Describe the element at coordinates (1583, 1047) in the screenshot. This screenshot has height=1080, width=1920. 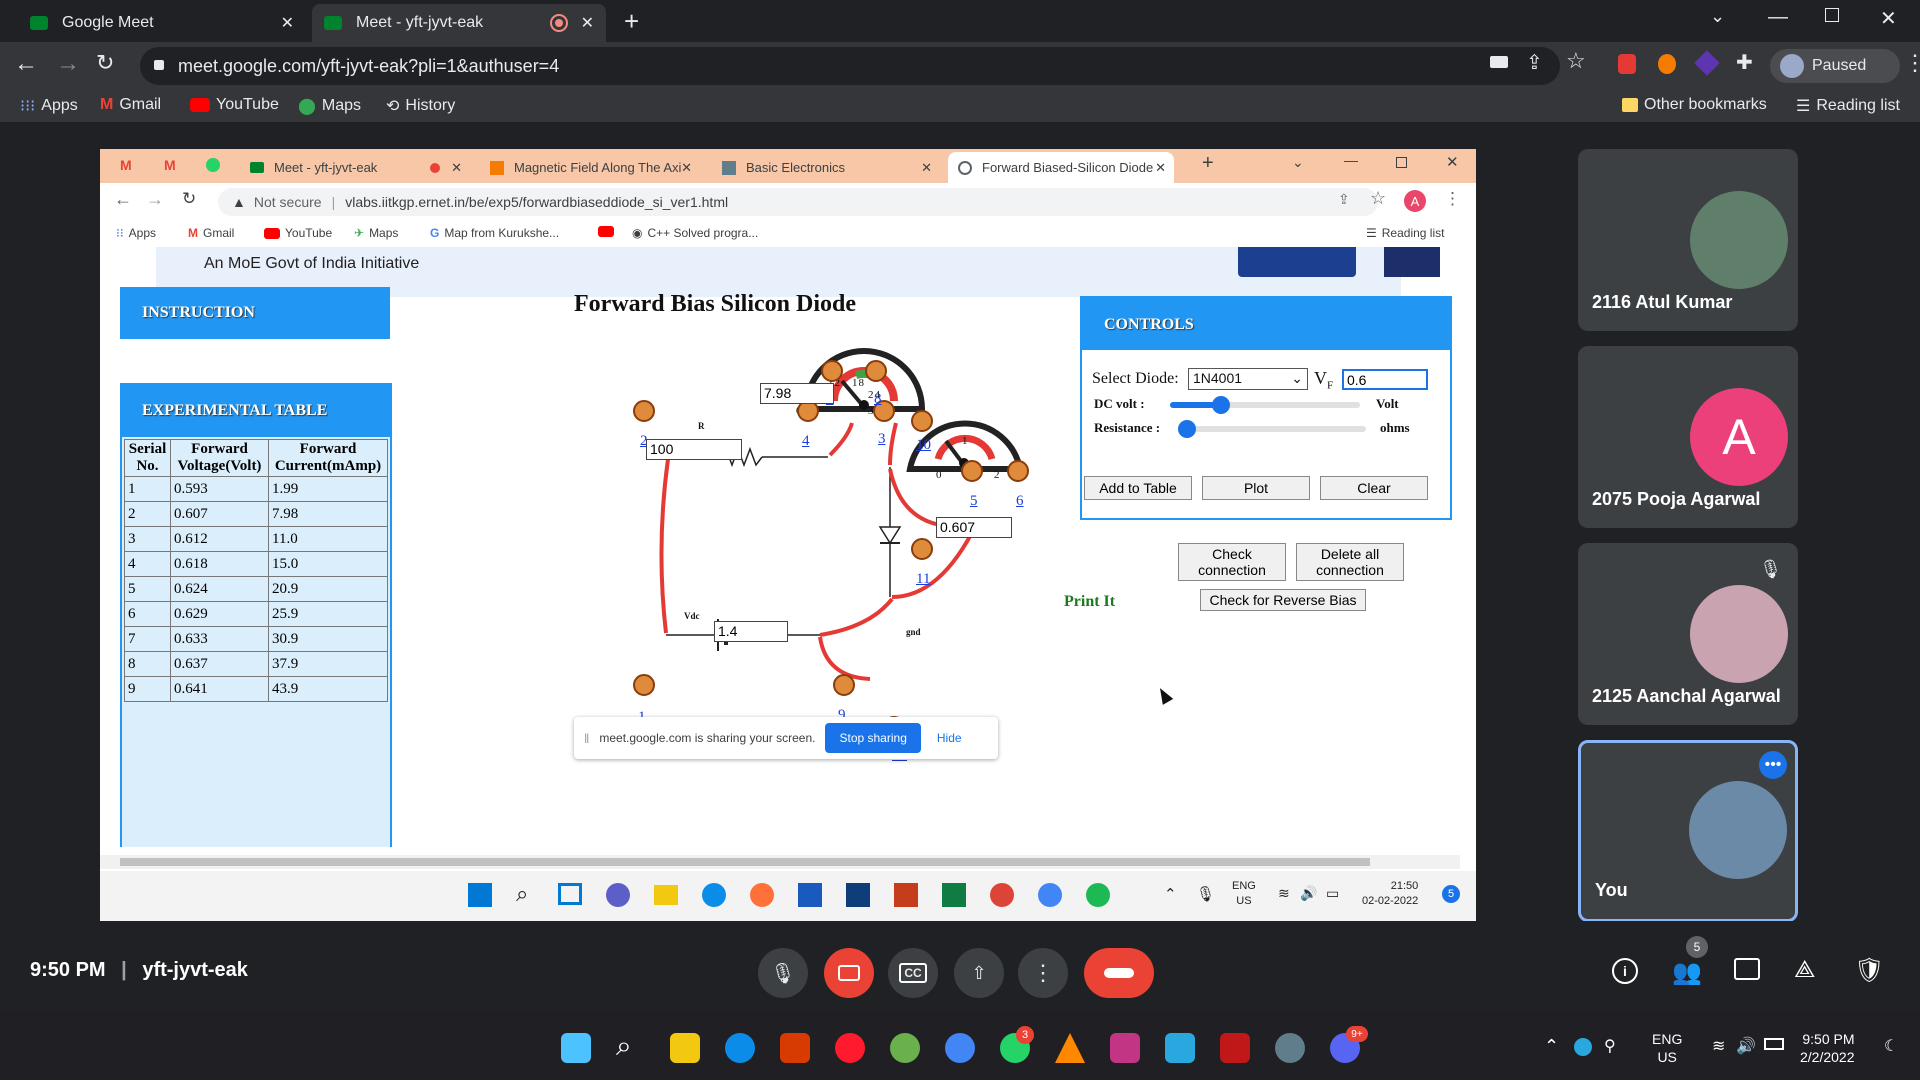
I see `tray-app-icon` at that location.